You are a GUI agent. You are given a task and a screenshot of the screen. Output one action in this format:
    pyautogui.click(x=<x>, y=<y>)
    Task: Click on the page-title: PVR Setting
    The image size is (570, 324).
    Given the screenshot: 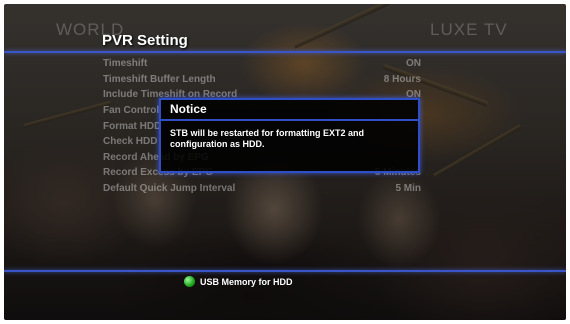 What is the action you would take?
    pyautogui.click(x=145, y=40)
    